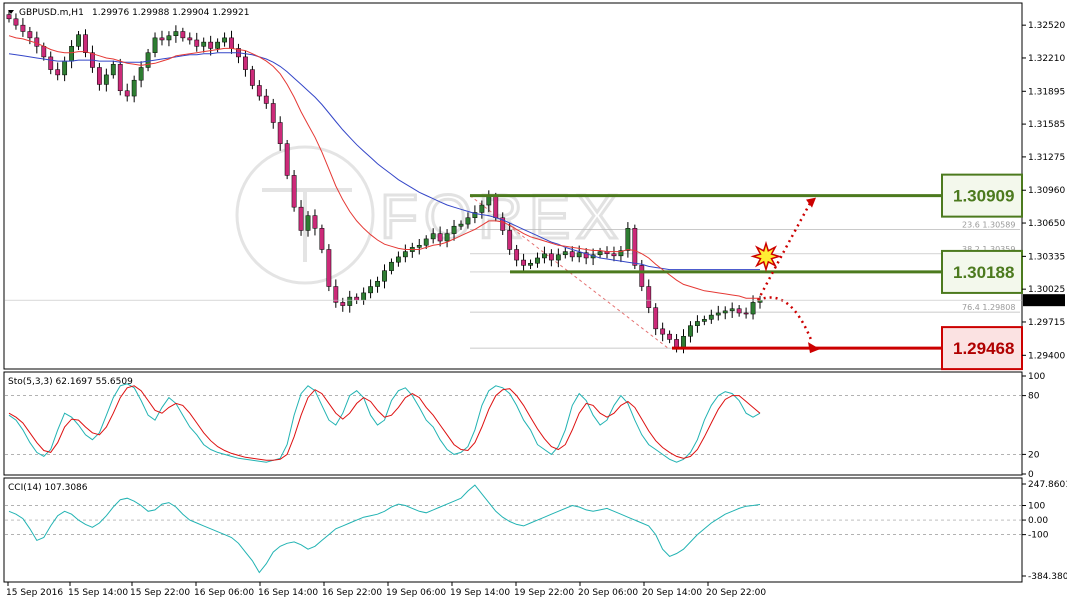 This screenshot has height=604, width=1067. Describe the element at coordinates (416, 593) in the screenshot. I see `x-tick-label: 19 Sep 06:00` at that location.